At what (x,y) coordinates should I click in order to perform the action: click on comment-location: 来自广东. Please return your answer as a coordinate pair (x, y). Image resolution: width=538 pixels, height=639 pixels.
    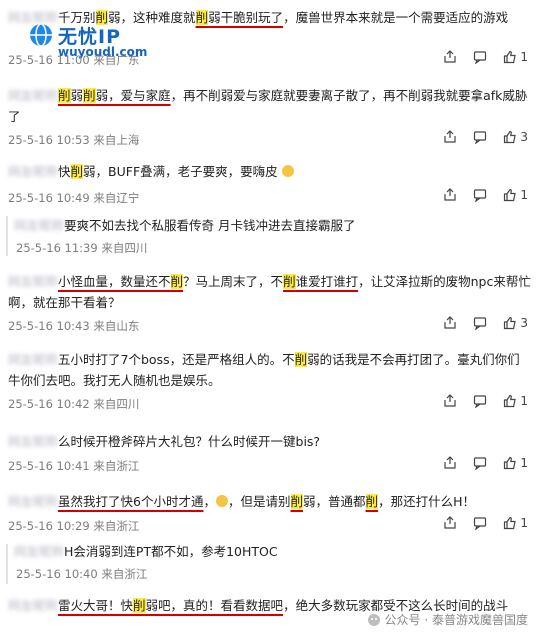
    Looking at the image, I should click on (116, 60).